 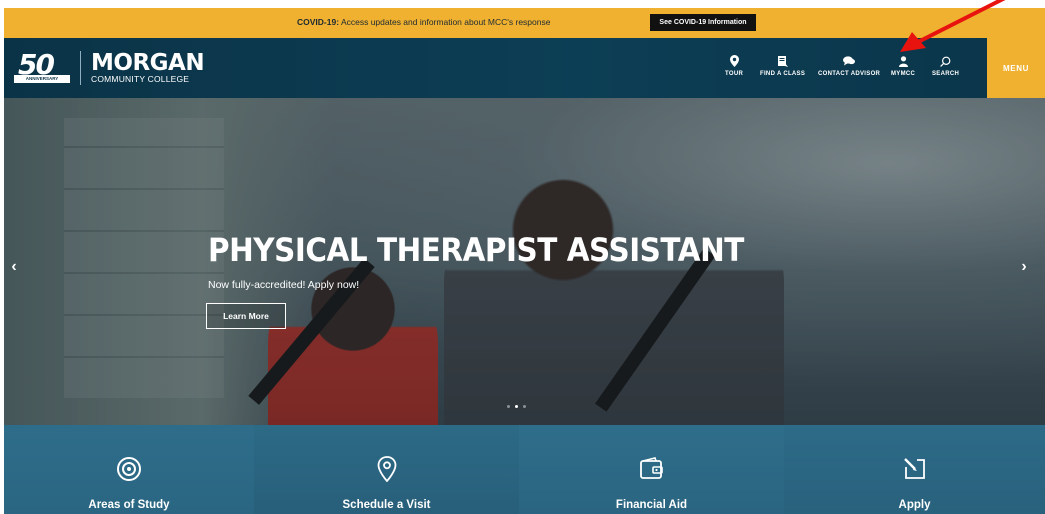 I want to click on nav-item-label: MYMCC, so click(x=903, y=74).